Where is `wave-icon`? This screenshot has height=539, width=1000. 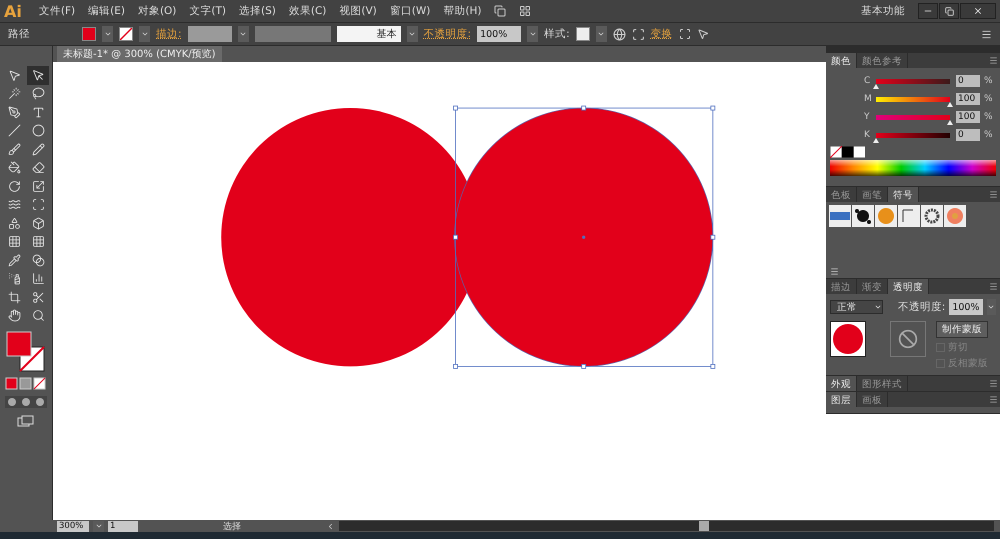 wave-icon is located at coordinates (14, 205).